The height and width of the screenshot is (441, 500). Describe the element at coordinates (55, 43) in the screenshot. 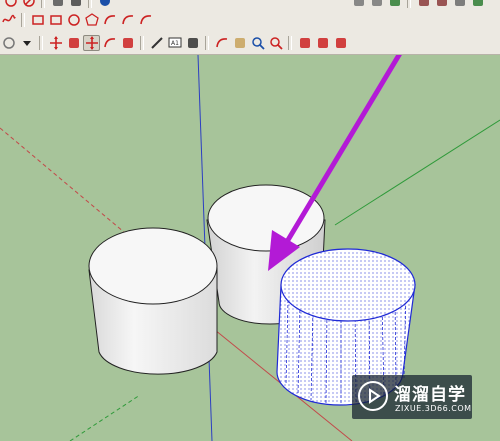

I see `move-icon` at that location.